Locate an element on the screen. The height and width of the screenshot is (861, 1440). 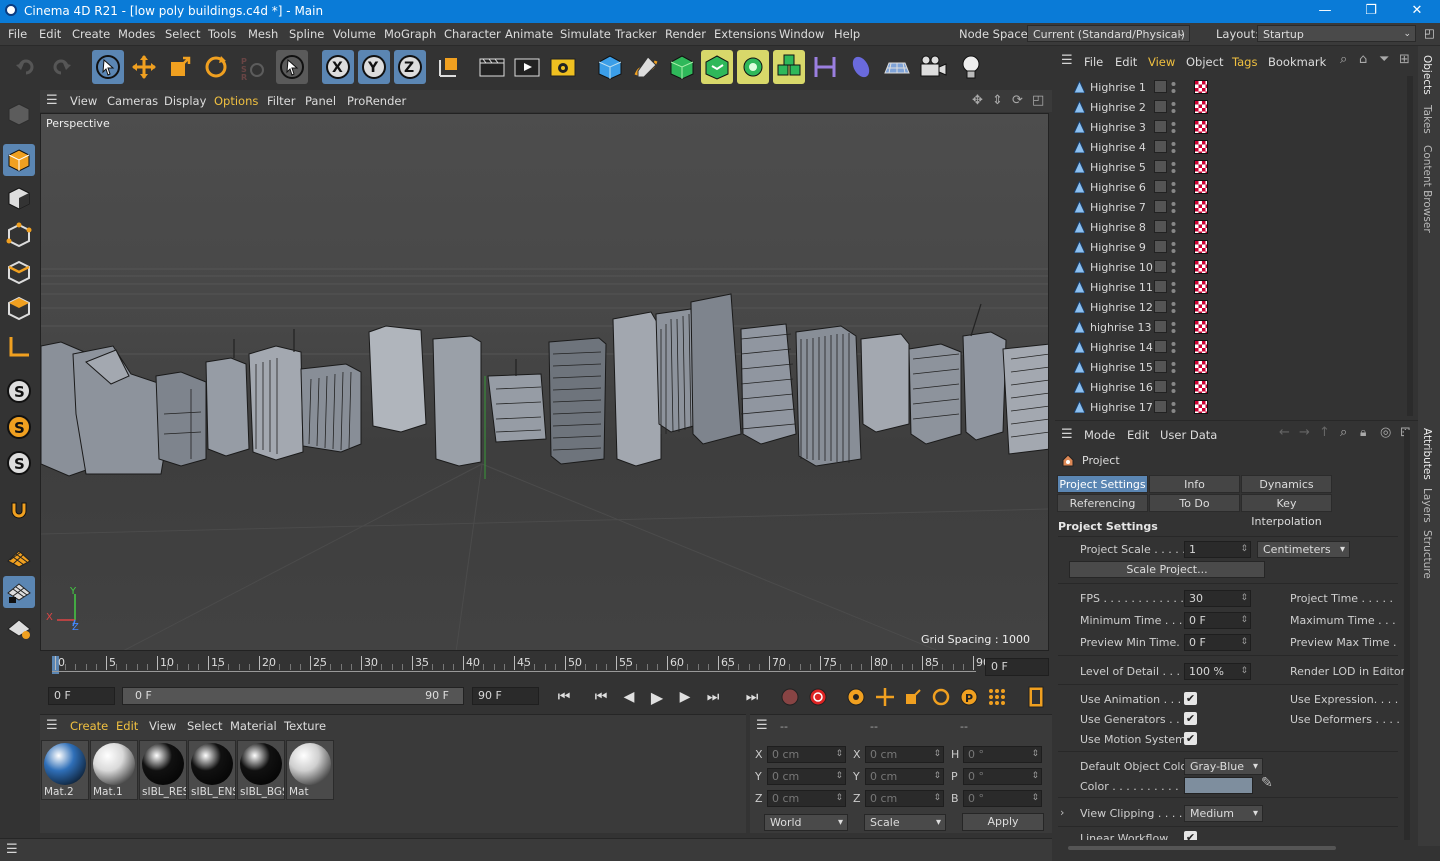
coord-size-field: 0 cm is located at coordinates (904, 776).